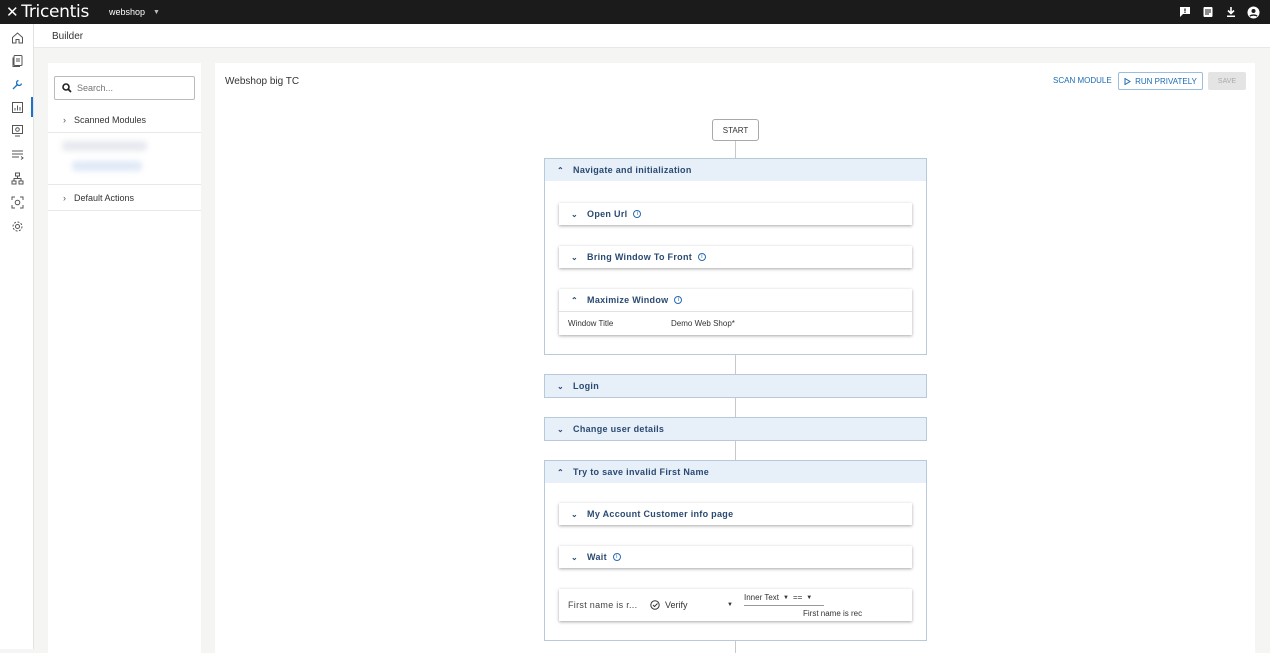  What do you see at coordinates (17, 178) in the screenshot?
I see `hierarchy-icon` at bounding box center [17, 178].